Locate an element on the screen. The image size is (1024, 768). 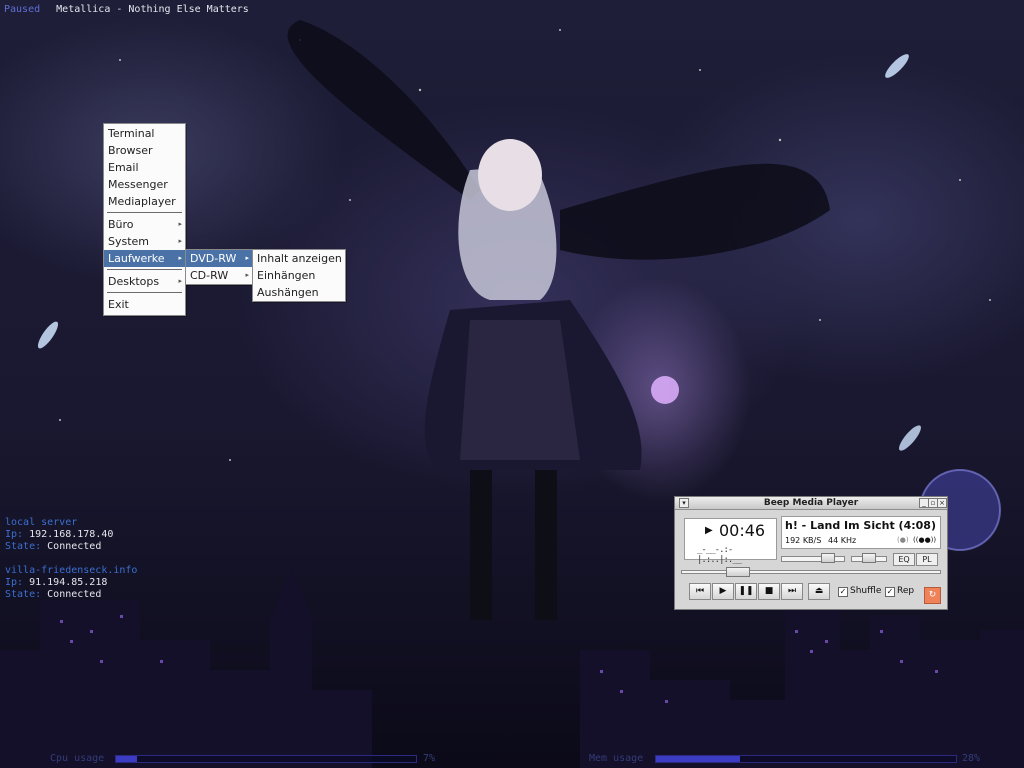
menu-item-email: Email is located at coordinates (144, 167).